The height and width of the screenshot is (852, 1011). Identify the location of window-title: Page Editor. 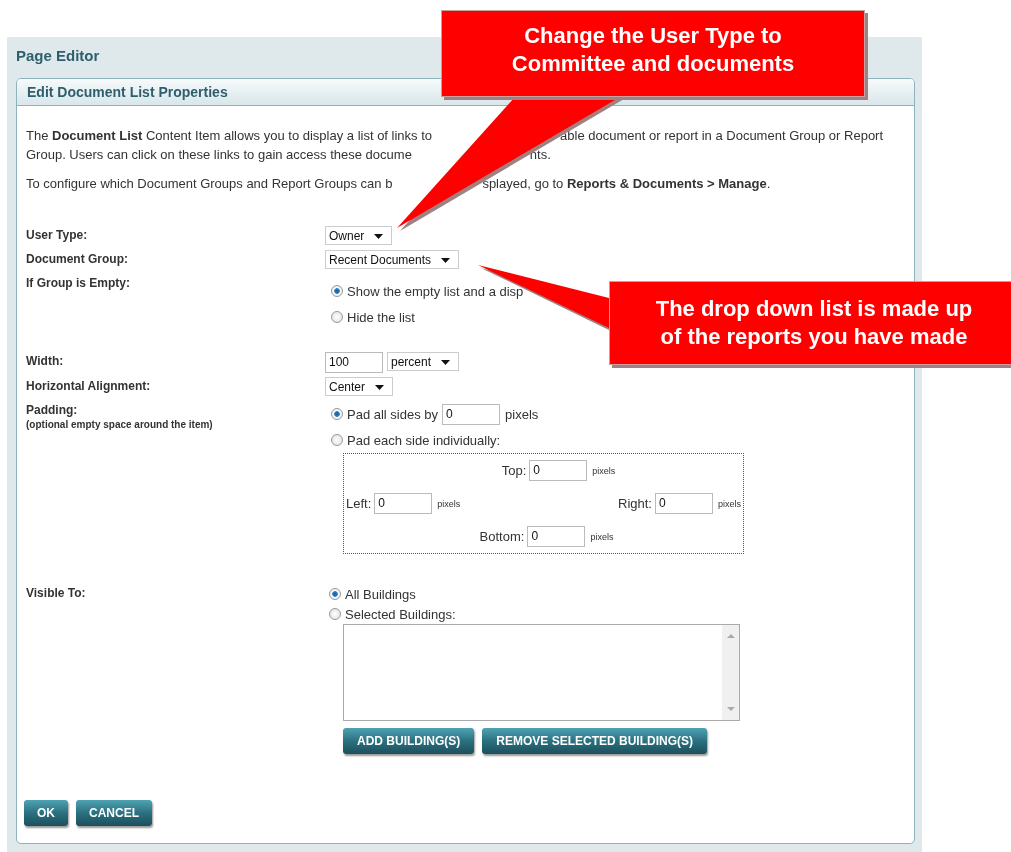
(58, 56).